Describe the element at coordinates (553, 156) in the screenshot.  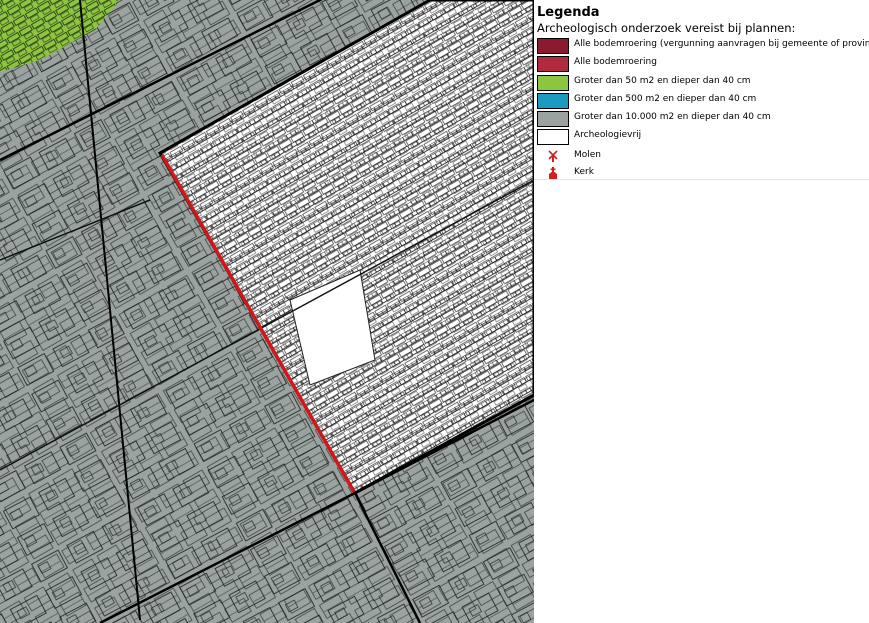
I see `windmill-icon` at that location.